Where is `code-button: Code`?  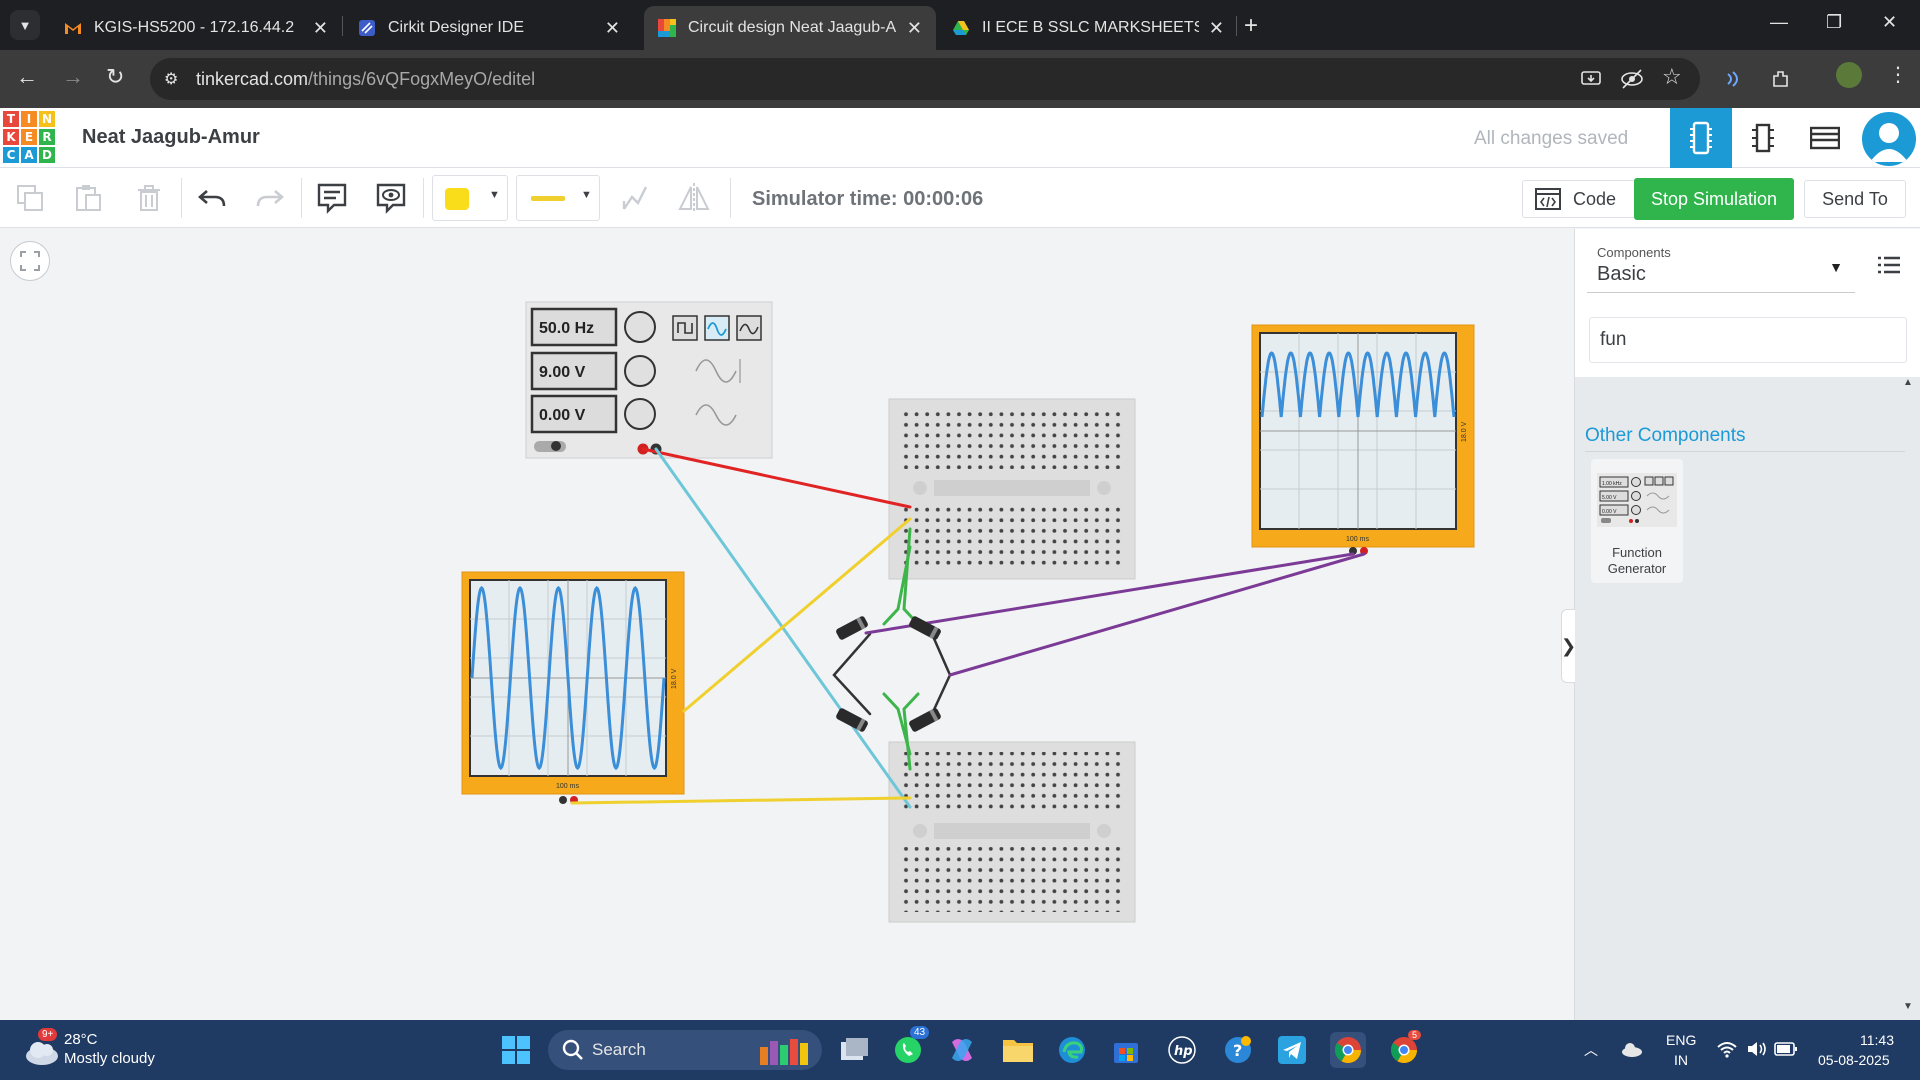 code-button: Code is located at coordinates (1584, 199).